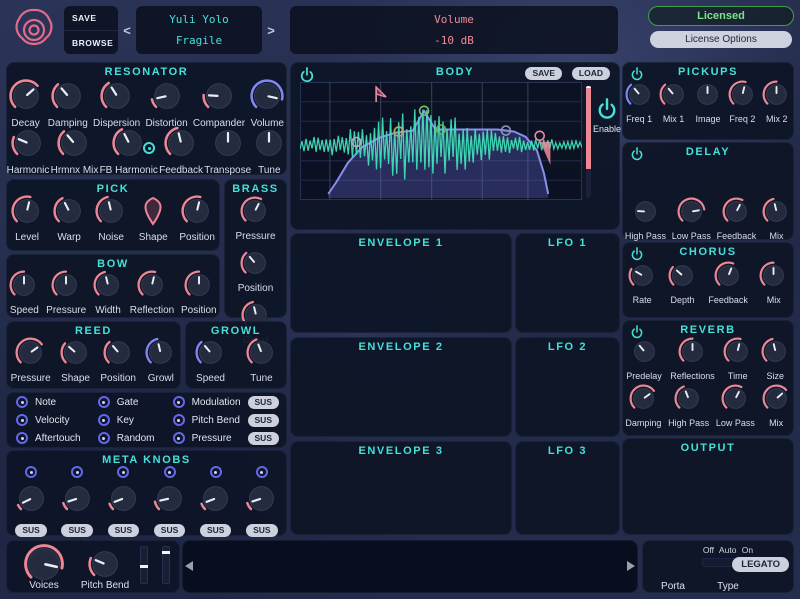  Describe the element at coordinates (160, 360) in the screenshot. I see `growl-knob: Growl` at that location.